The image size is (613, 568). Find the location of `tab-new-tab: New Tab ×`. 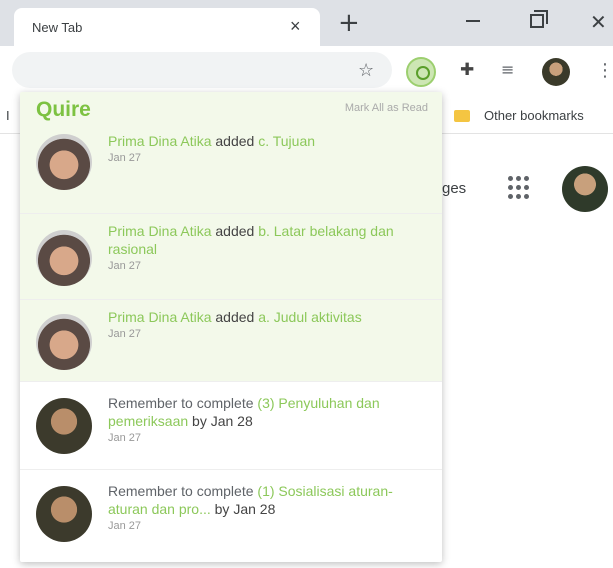

tab-new-tab: New Tab × is located at coordinates (167, 27).